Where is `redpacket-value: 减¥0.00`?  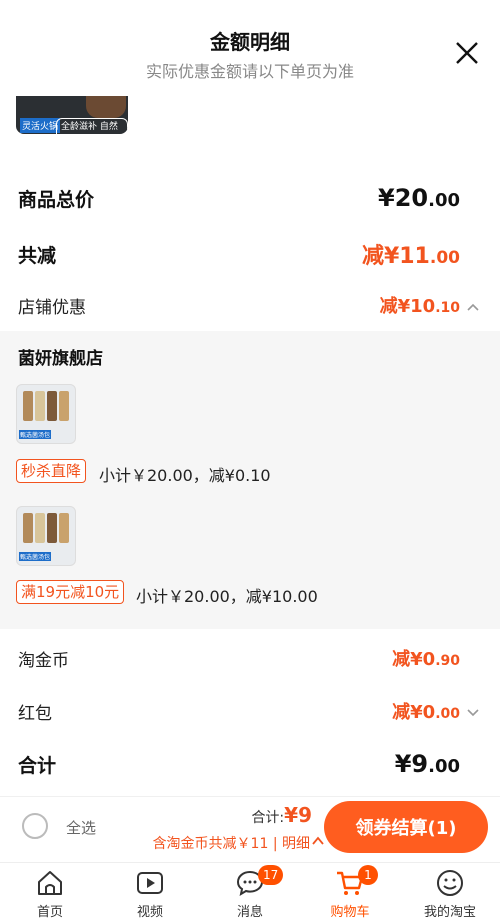
redpacket-value: 减¥0.00 is located at coordinates (426, 712).